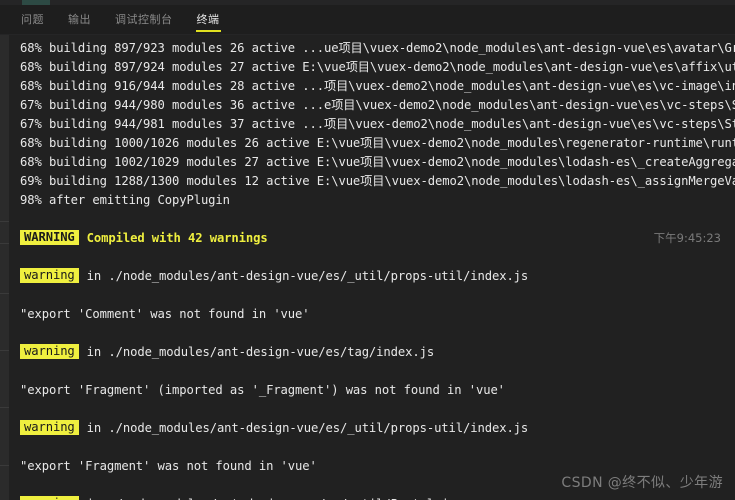  Describe the element at coordinates (32, 19) in the screenshot. I see `panel-tab-0: 问题` at that location.